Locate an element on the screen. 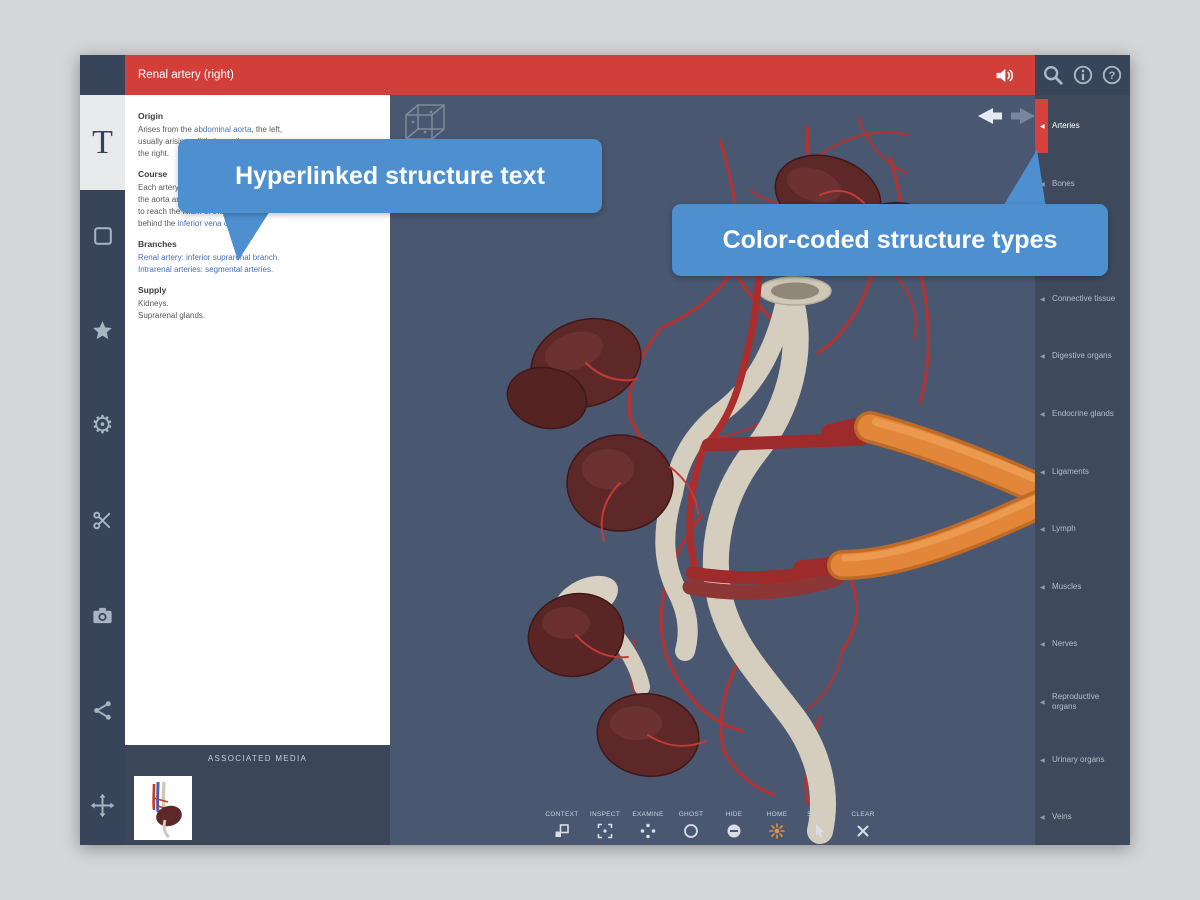  star-icon is located at coordinates (102, 330).